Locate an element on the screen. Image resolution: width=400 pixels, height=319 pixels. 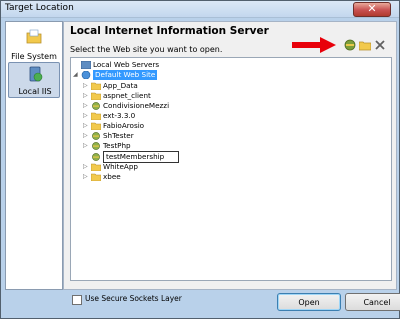
tree-item-label: xbee is located at coordinates (112, 176).